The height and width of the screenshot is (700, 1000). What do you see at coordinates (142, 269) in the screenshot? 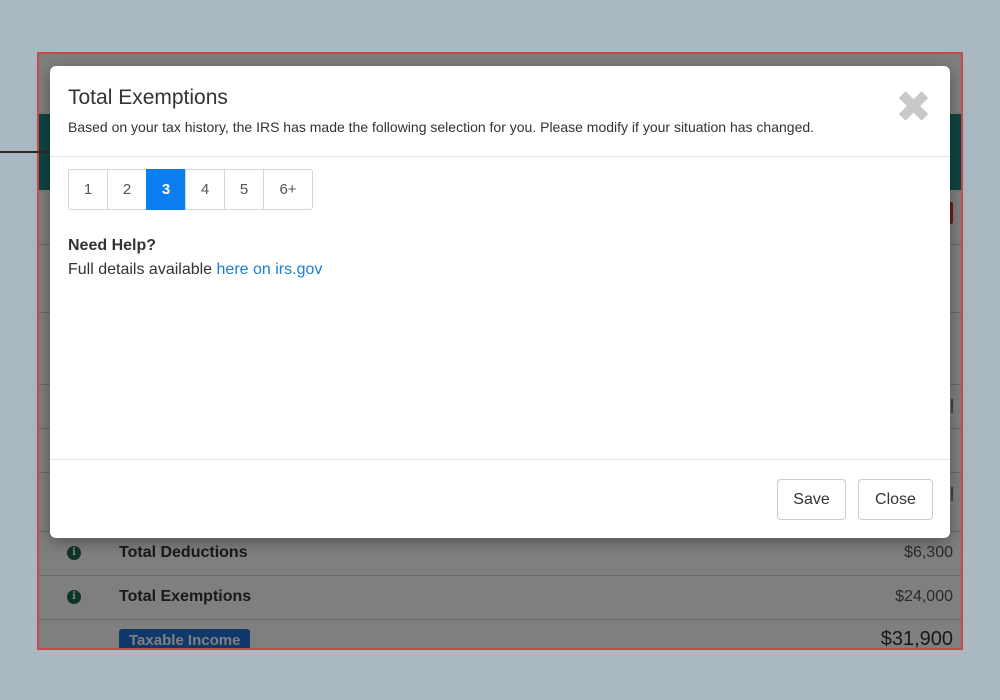
I see `help-text-prefix: Full details available` at bounding box center [142, 269].